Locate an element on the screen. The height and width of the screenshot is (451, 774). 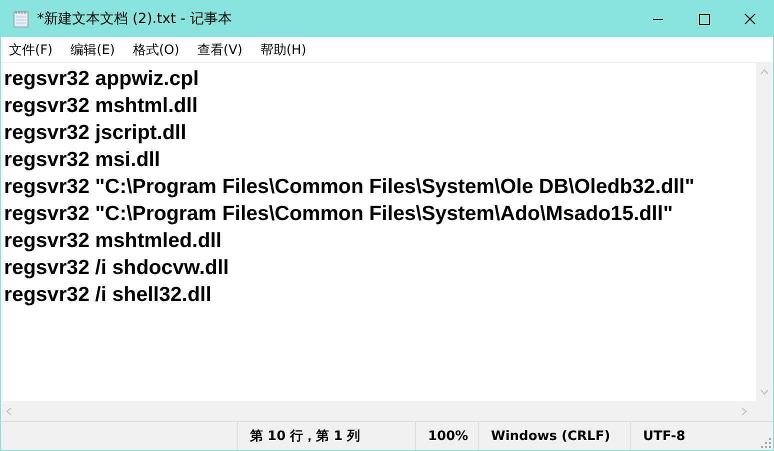
window-title: *新建文本文档 (2).txt - 记事本 is located at coordinates (135, 19).